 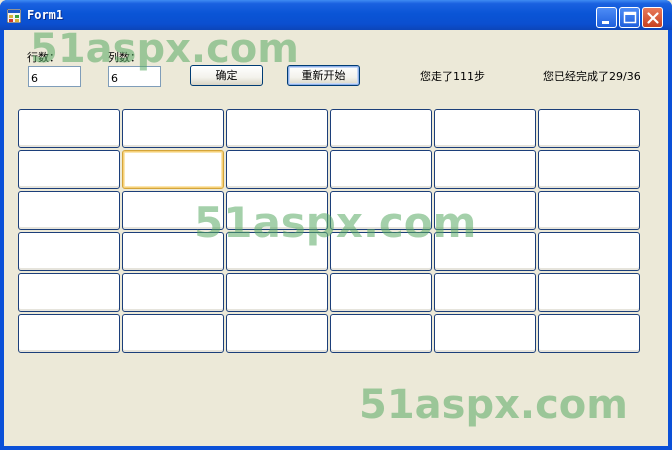 I want to click on rows-input, so click(x=54, y=76).